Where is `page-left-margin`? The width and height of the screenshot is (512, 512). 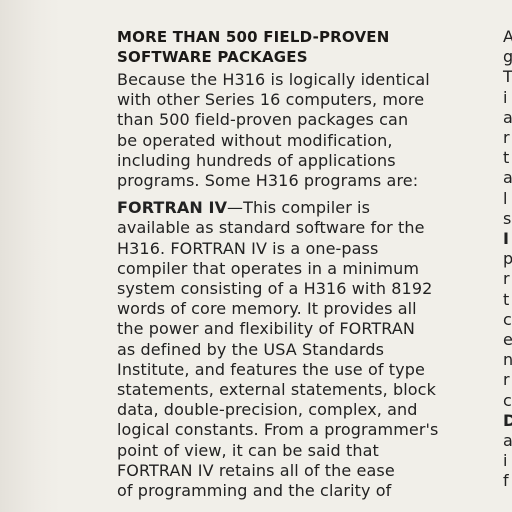
page-left-margin is located at coordinates (30, 256).